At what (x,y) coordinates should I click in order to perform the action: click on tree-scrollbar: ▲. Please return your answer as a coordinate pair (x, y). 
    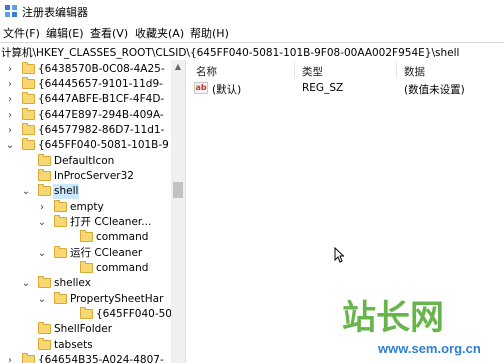
    Looking at the image, I should click on (178, 211).